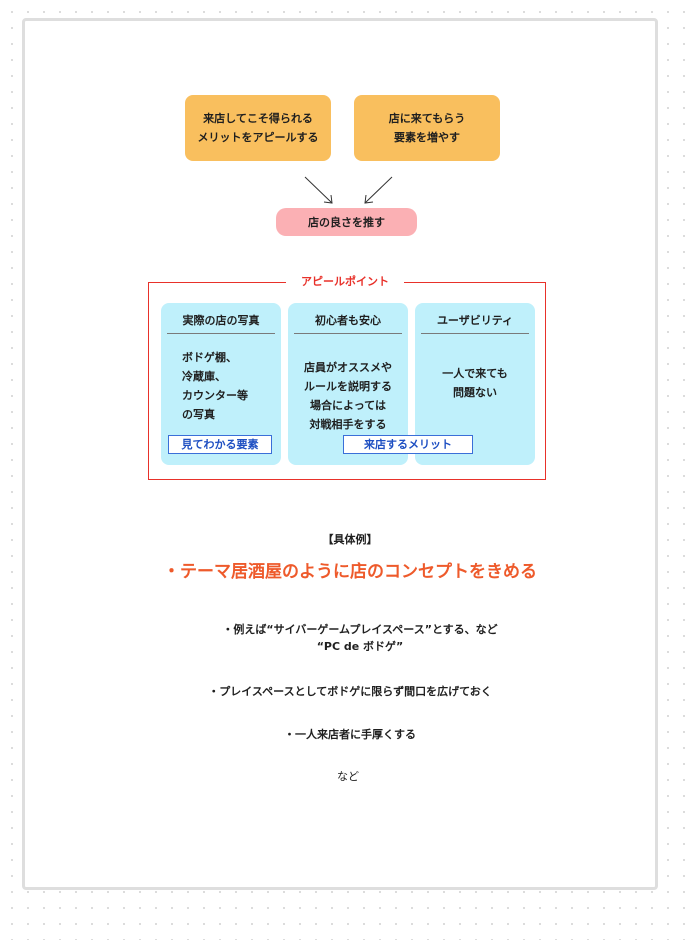 Image resolution: width=689 pixels, height=940 pixels. Describe the element at coordinates (348, 396) in the screenshot. I see `column-body: 店員がオススメや ルールを説明する 場合によっては 対戦相手をする` at that location.